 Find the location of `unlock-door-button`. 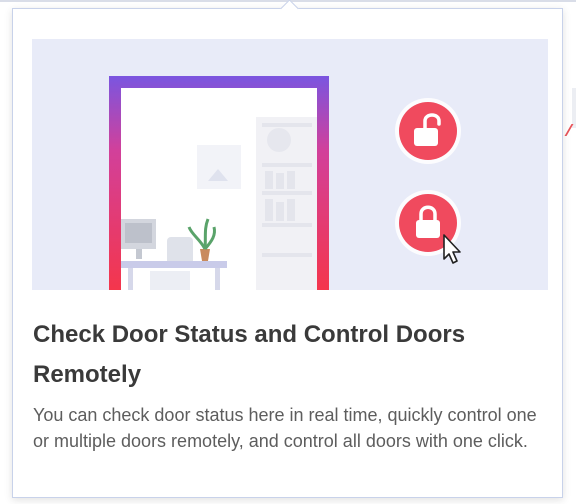

unlock-door-button is located at coordinates (428, 131).